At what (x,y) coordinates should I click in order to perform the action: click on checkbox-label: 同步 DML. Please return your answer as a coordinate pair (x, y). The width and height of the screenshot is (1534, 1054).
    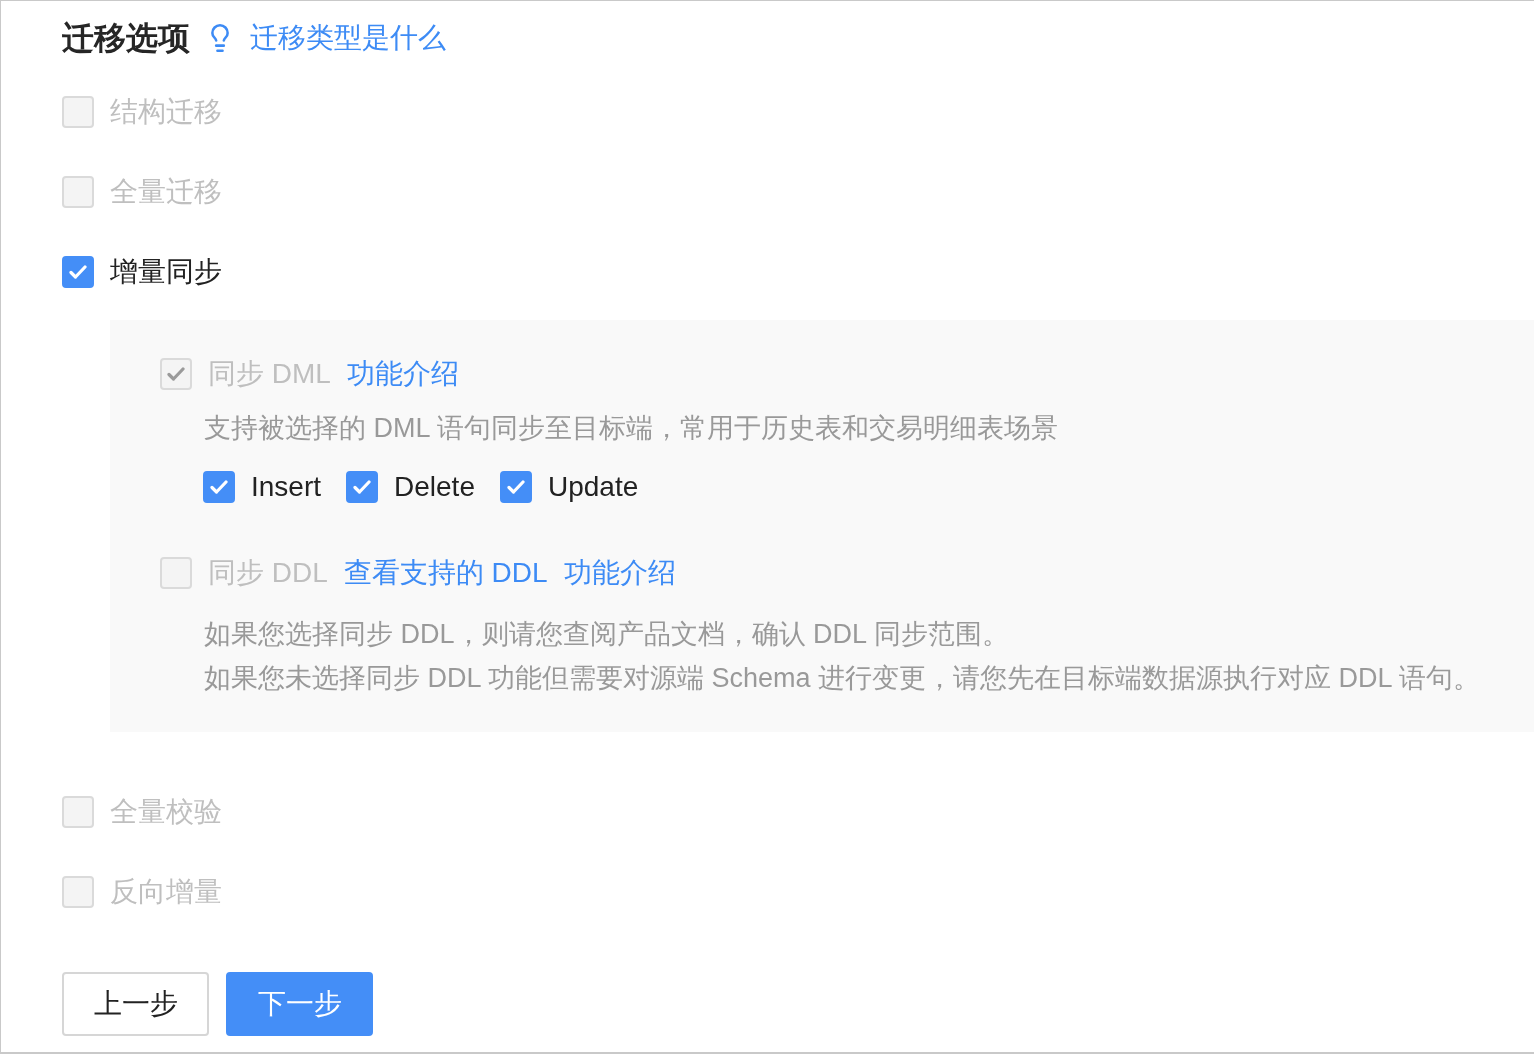
    Looking at the image, I should click on (269, 374).